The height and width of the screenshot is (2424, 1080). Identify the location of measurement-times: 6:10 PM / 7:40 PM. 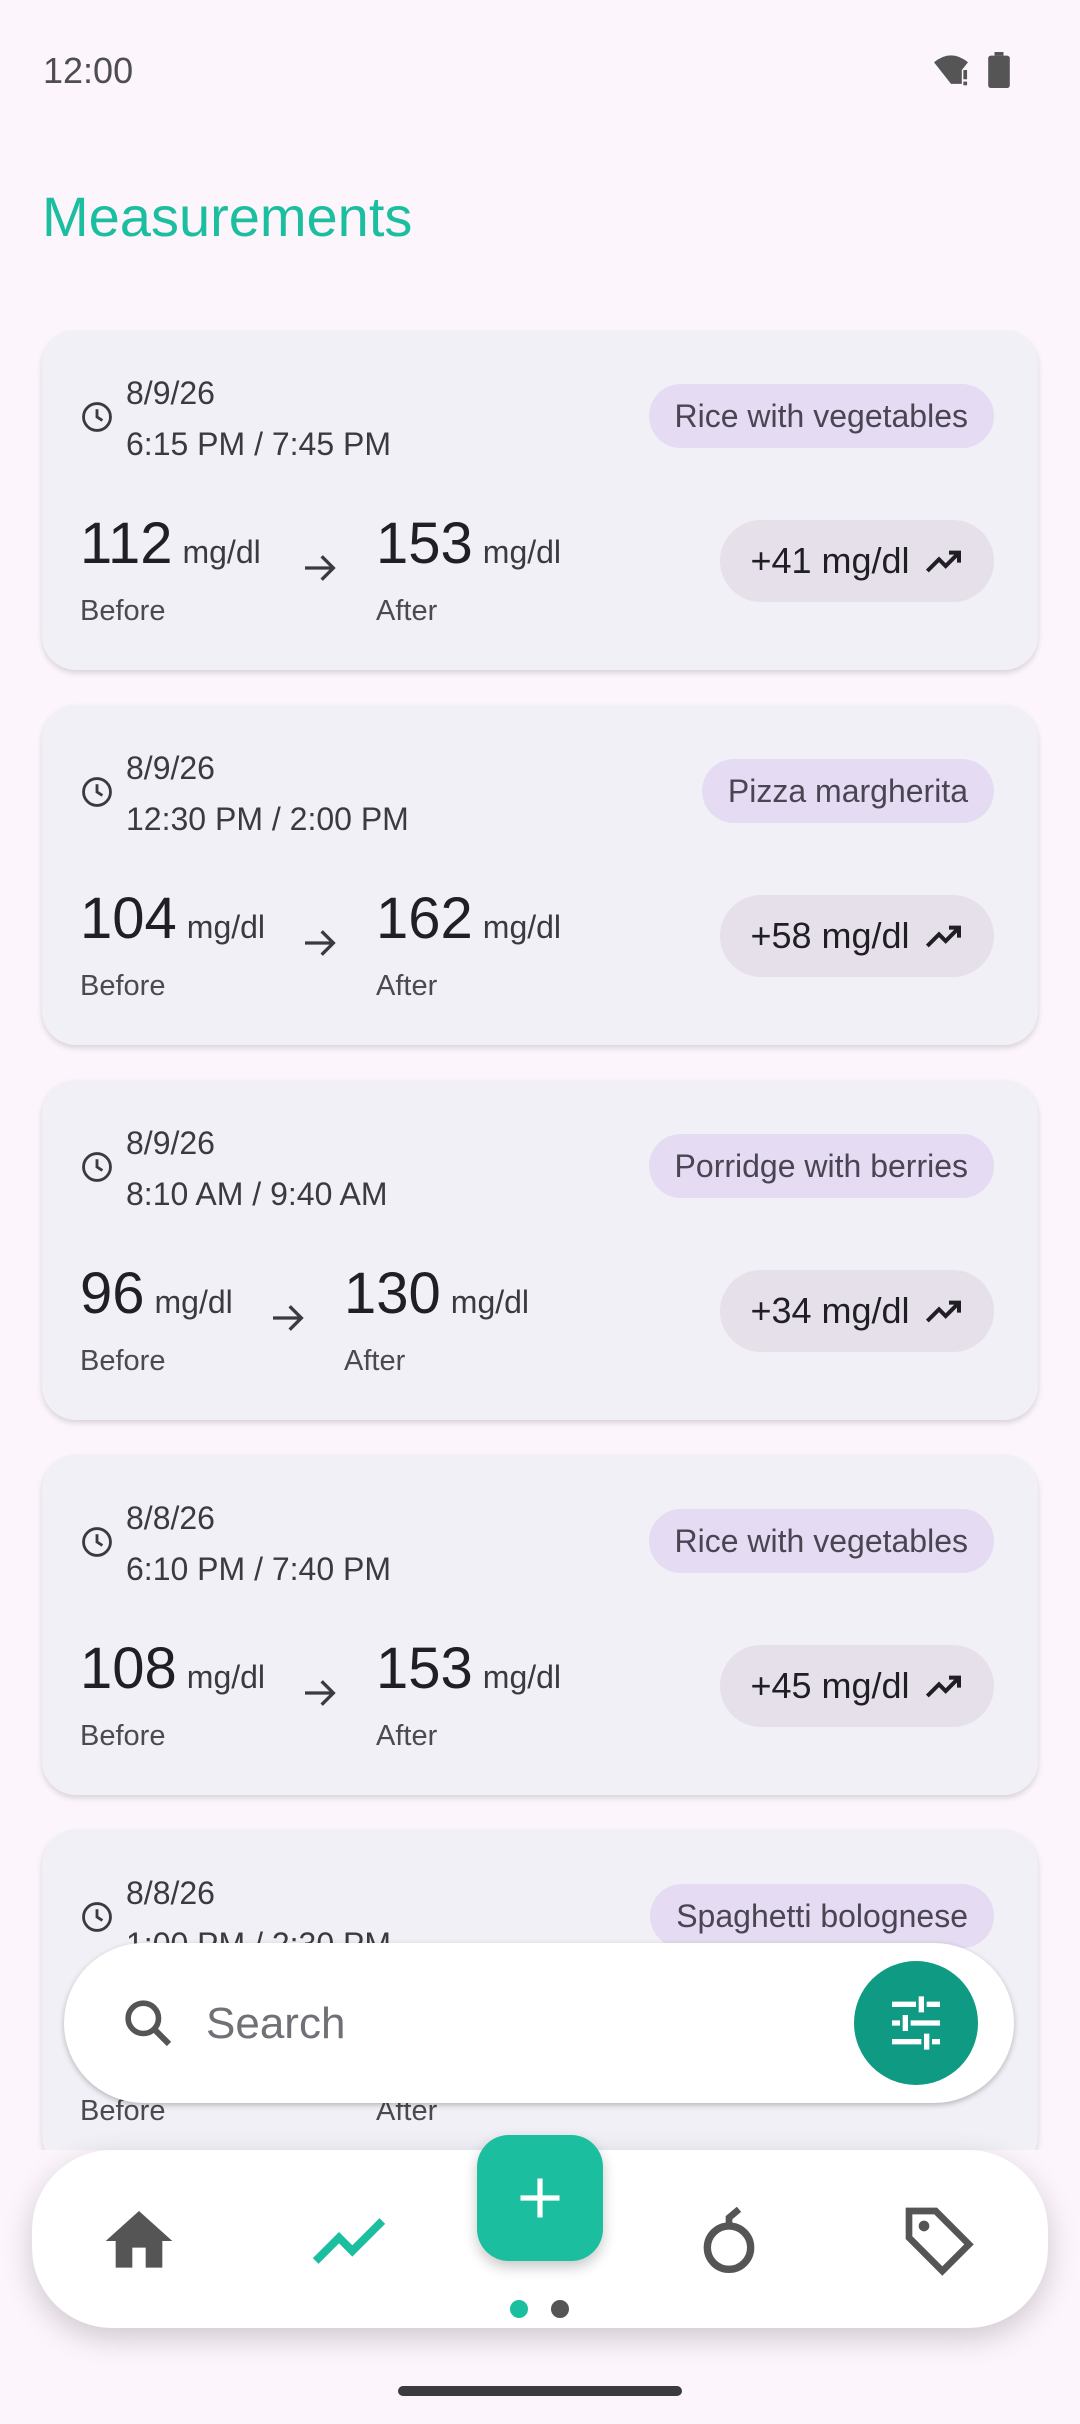
(259, 1569).